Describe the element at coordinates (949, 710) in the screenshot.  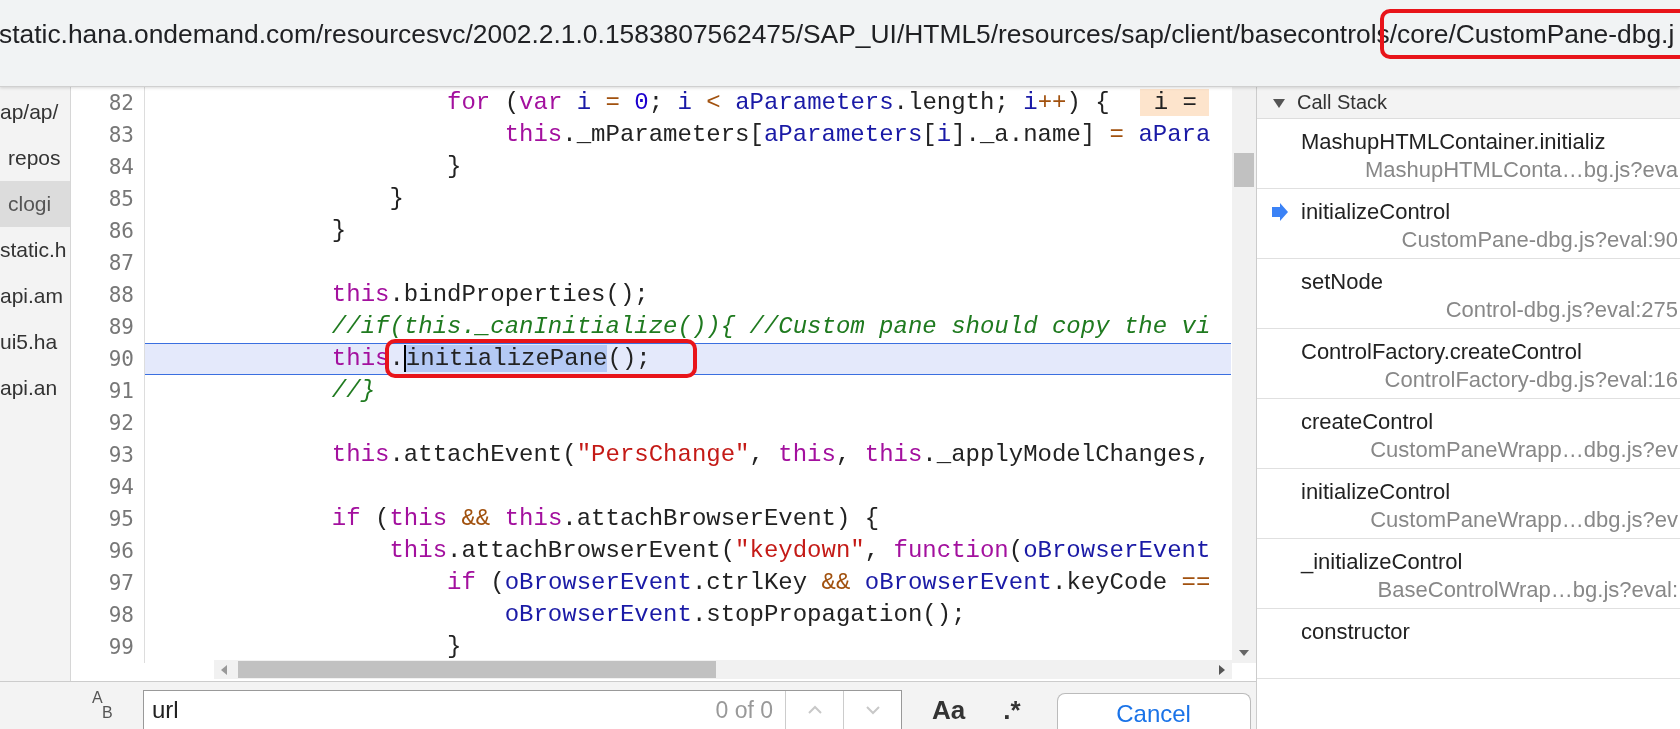
I see `match-case-button: Aa` at that location.